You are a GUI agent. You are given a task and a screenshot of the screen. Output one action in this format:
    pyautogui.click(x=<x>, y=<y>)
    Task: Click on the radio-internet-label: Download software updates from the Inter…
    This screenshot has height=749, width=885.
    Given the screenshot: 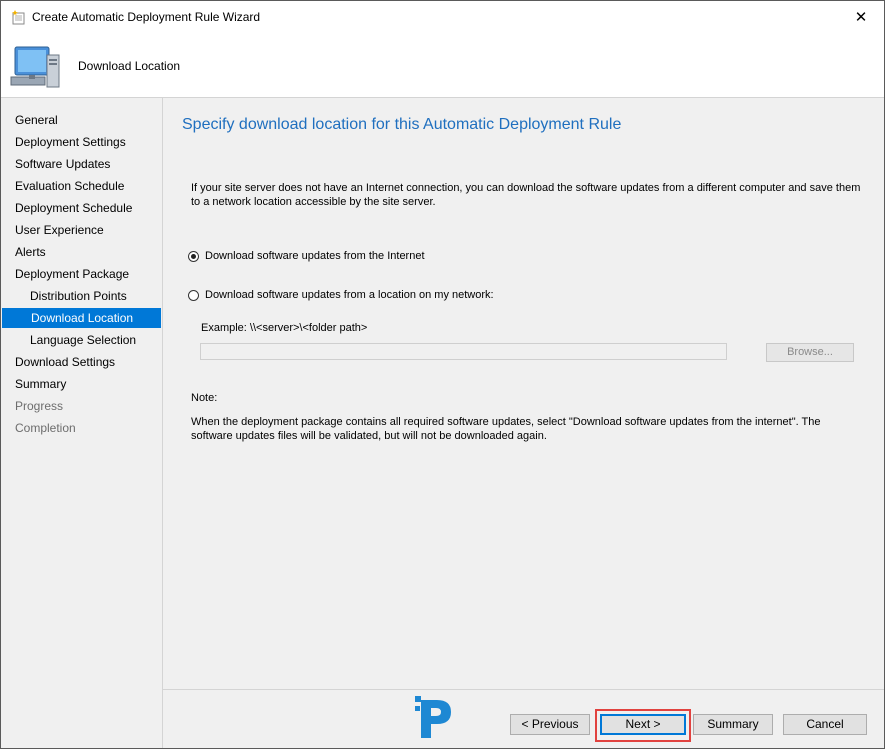 What is the action you would take?
    pyautogui.click(x=315, y=256)
    